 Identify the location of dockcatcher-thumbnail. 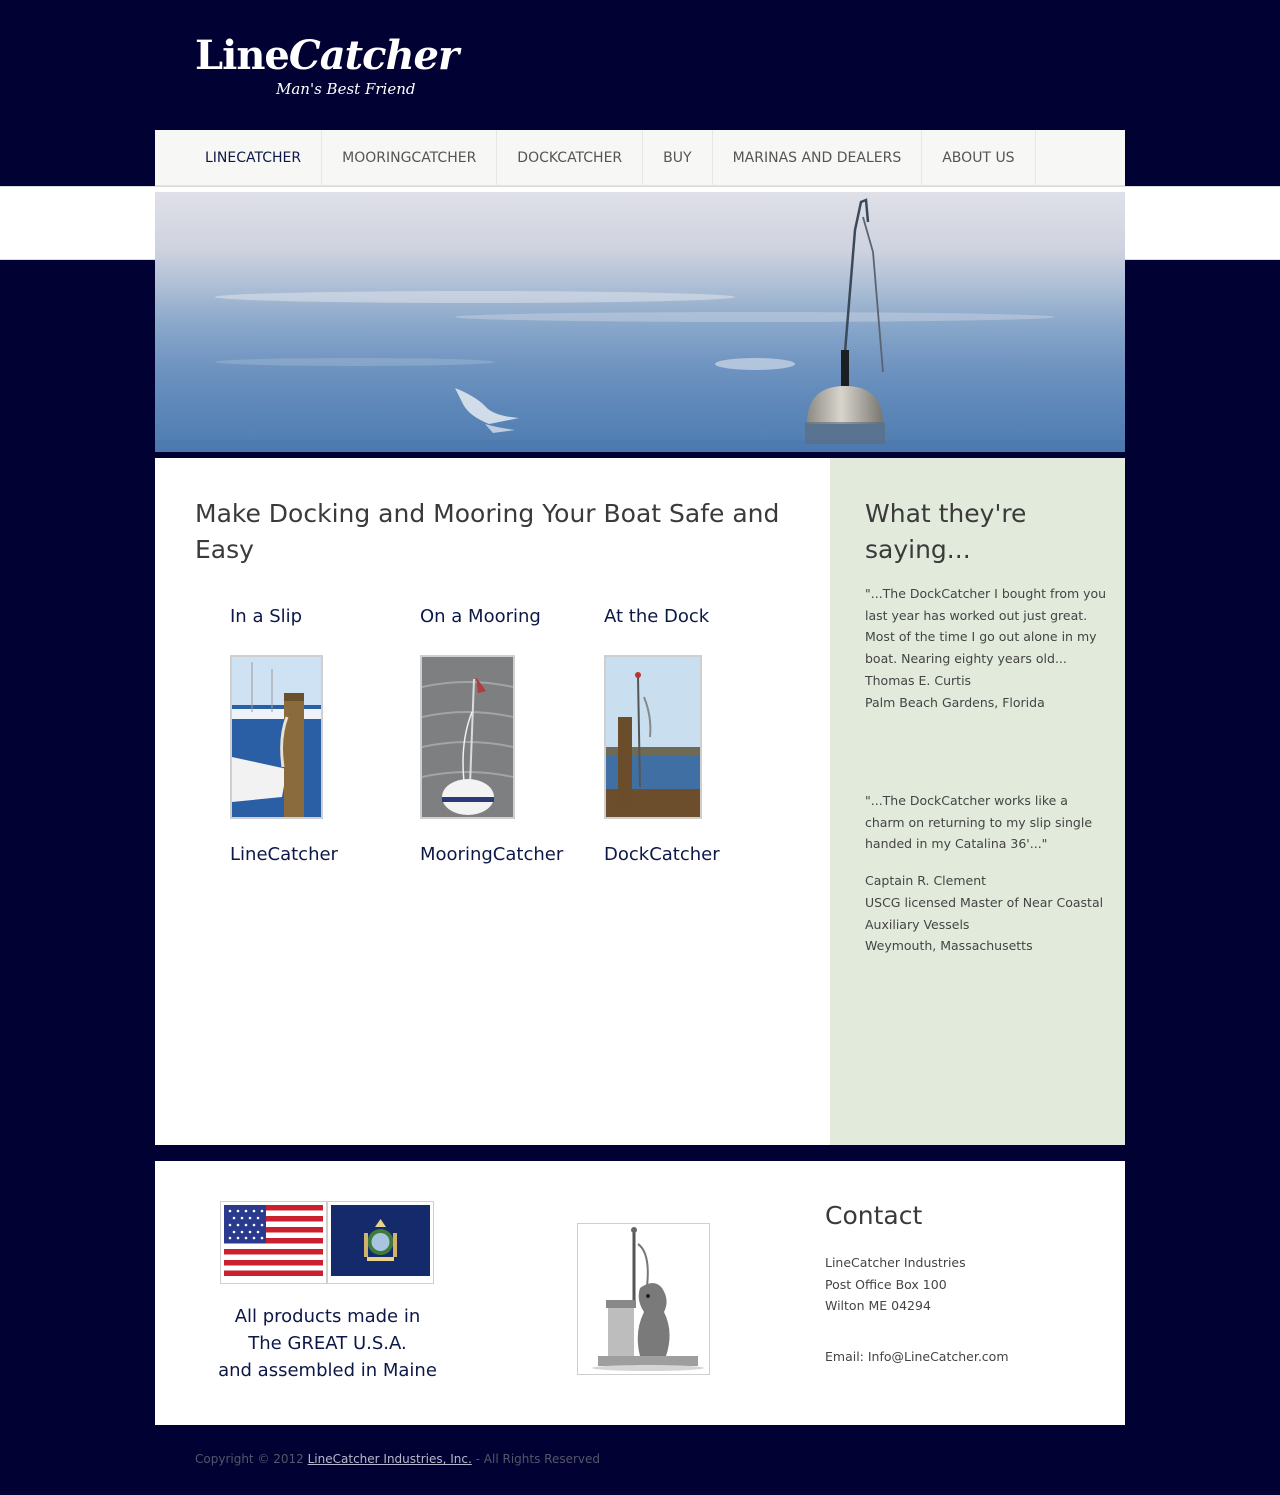
(653, 737).